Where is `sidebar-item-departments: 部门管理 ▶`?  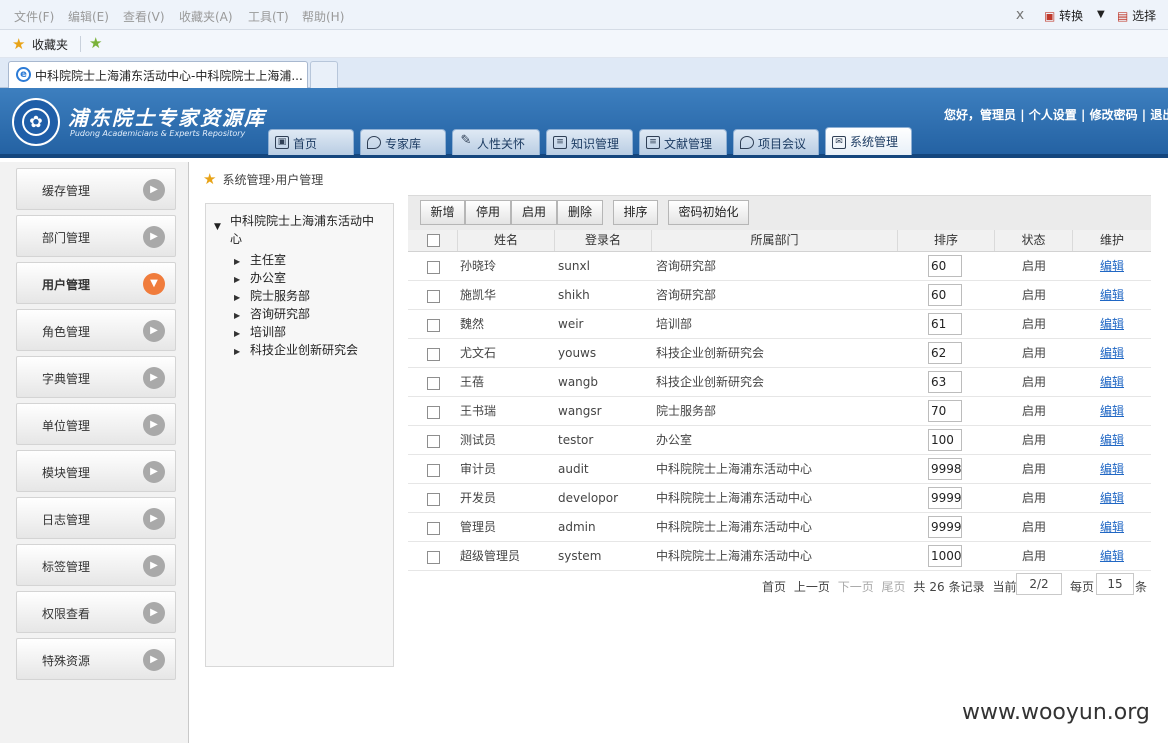 sidebar-item-departments: 部门管理 ▶ is located at coordinates (96, 236).